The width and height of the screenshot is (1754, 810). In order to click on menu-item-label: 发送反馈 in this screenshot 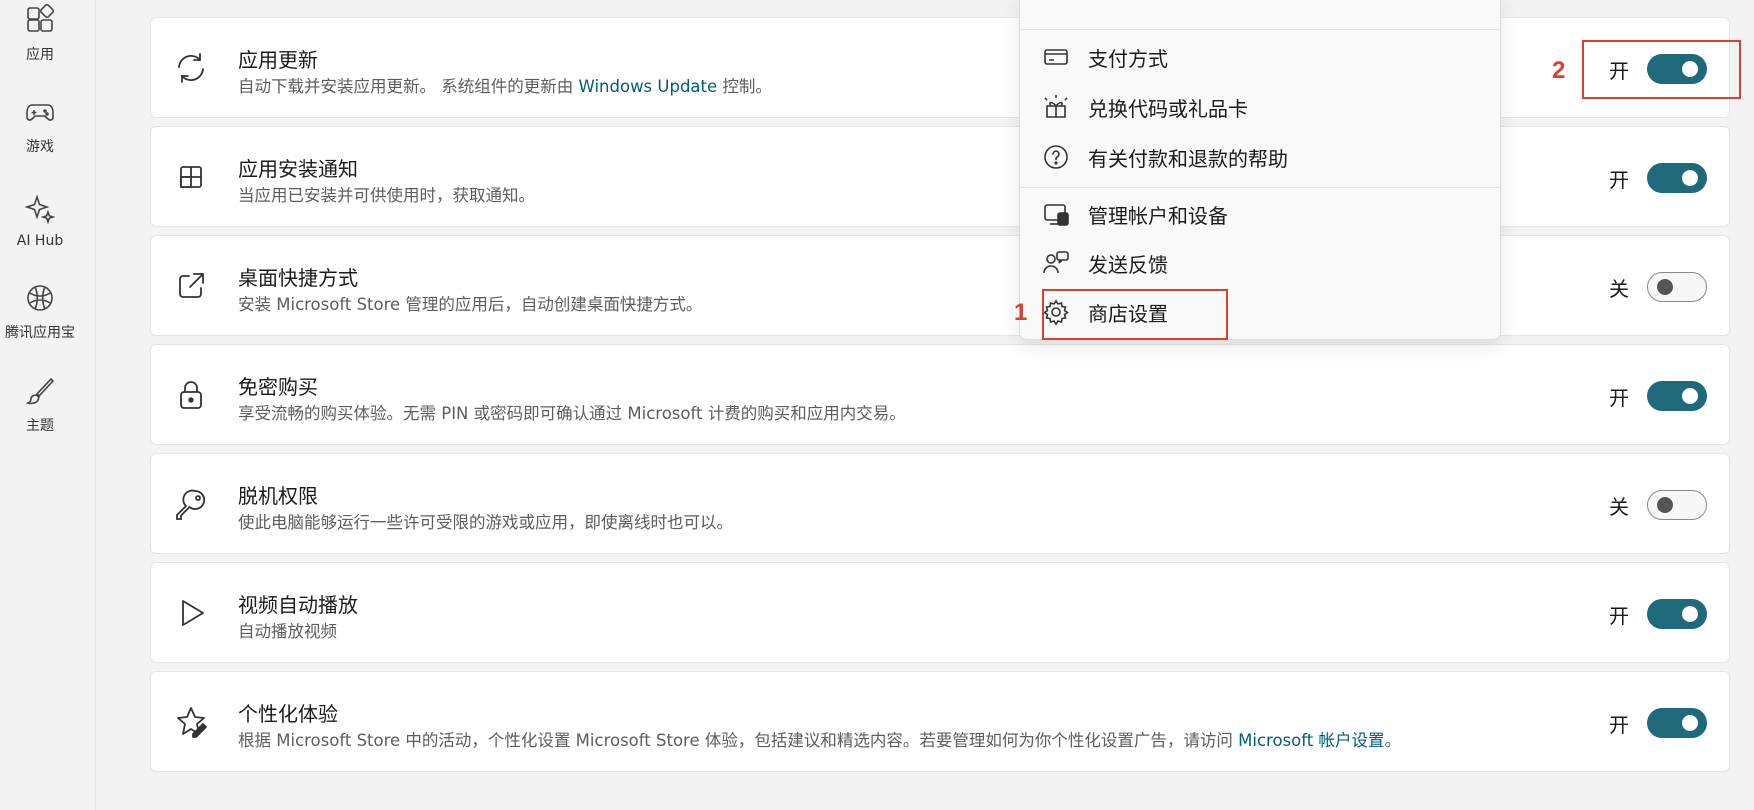, I will do `click(1128, 264)`.